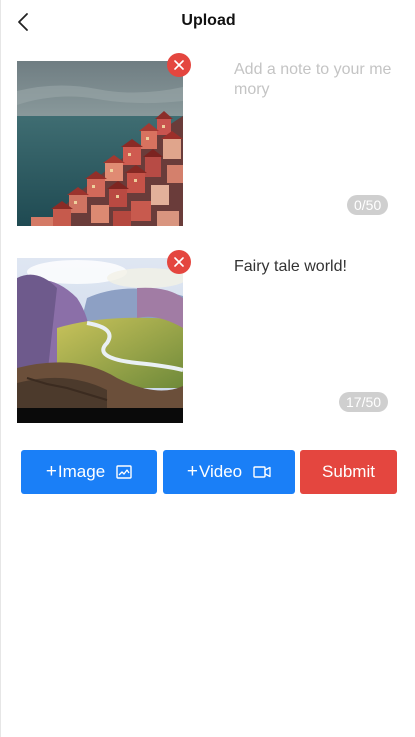 This screenshot has height=737, width=415. What do you see at coordinates (368, 205) in the screenshot?
I see `character-counter: 0/50` at bounding box center [368, 205].